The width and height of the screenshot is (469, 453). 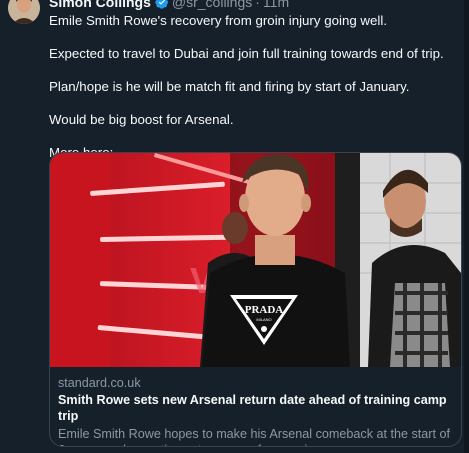 I want to click on link-domain: standard.co.uk, so click(x=99, y=383).